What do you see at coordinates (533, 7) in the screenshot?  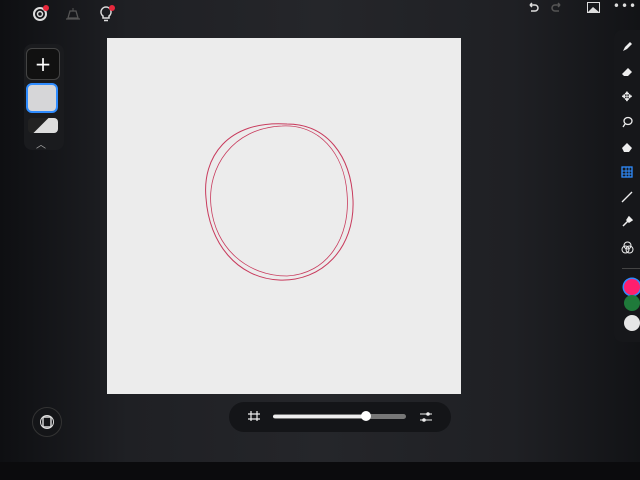 I see `undo-icon` at bounding box center [533, 7].